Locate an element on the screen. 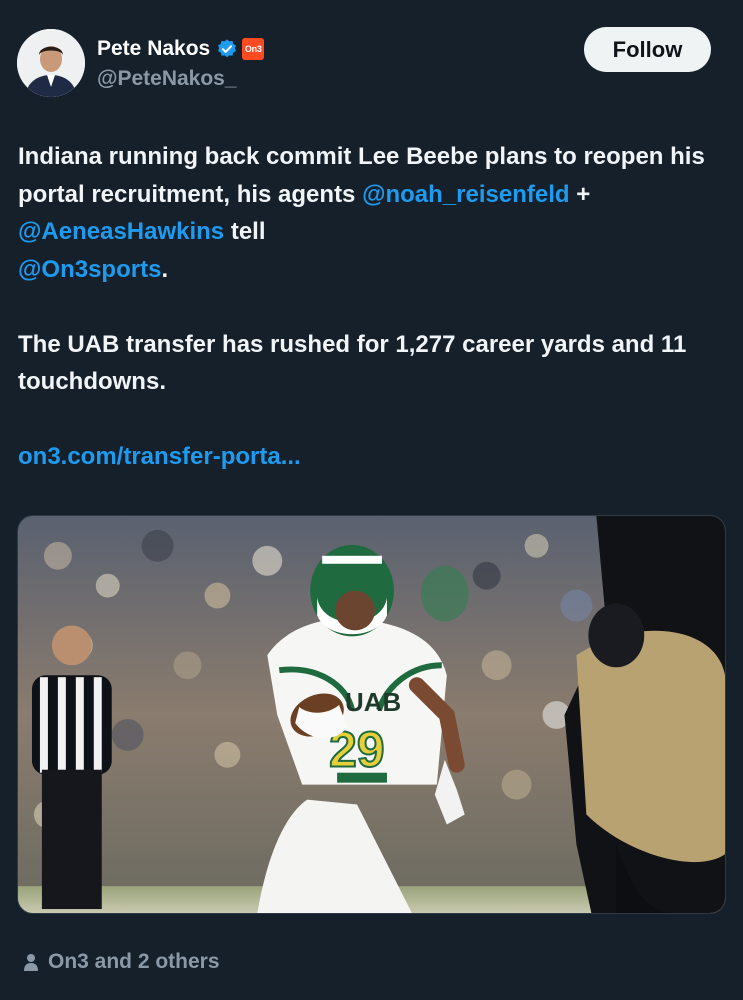 This screenshot has height=1000, width=743. social-context-text: On3 and 2 others is located at coordinates (134, 962).